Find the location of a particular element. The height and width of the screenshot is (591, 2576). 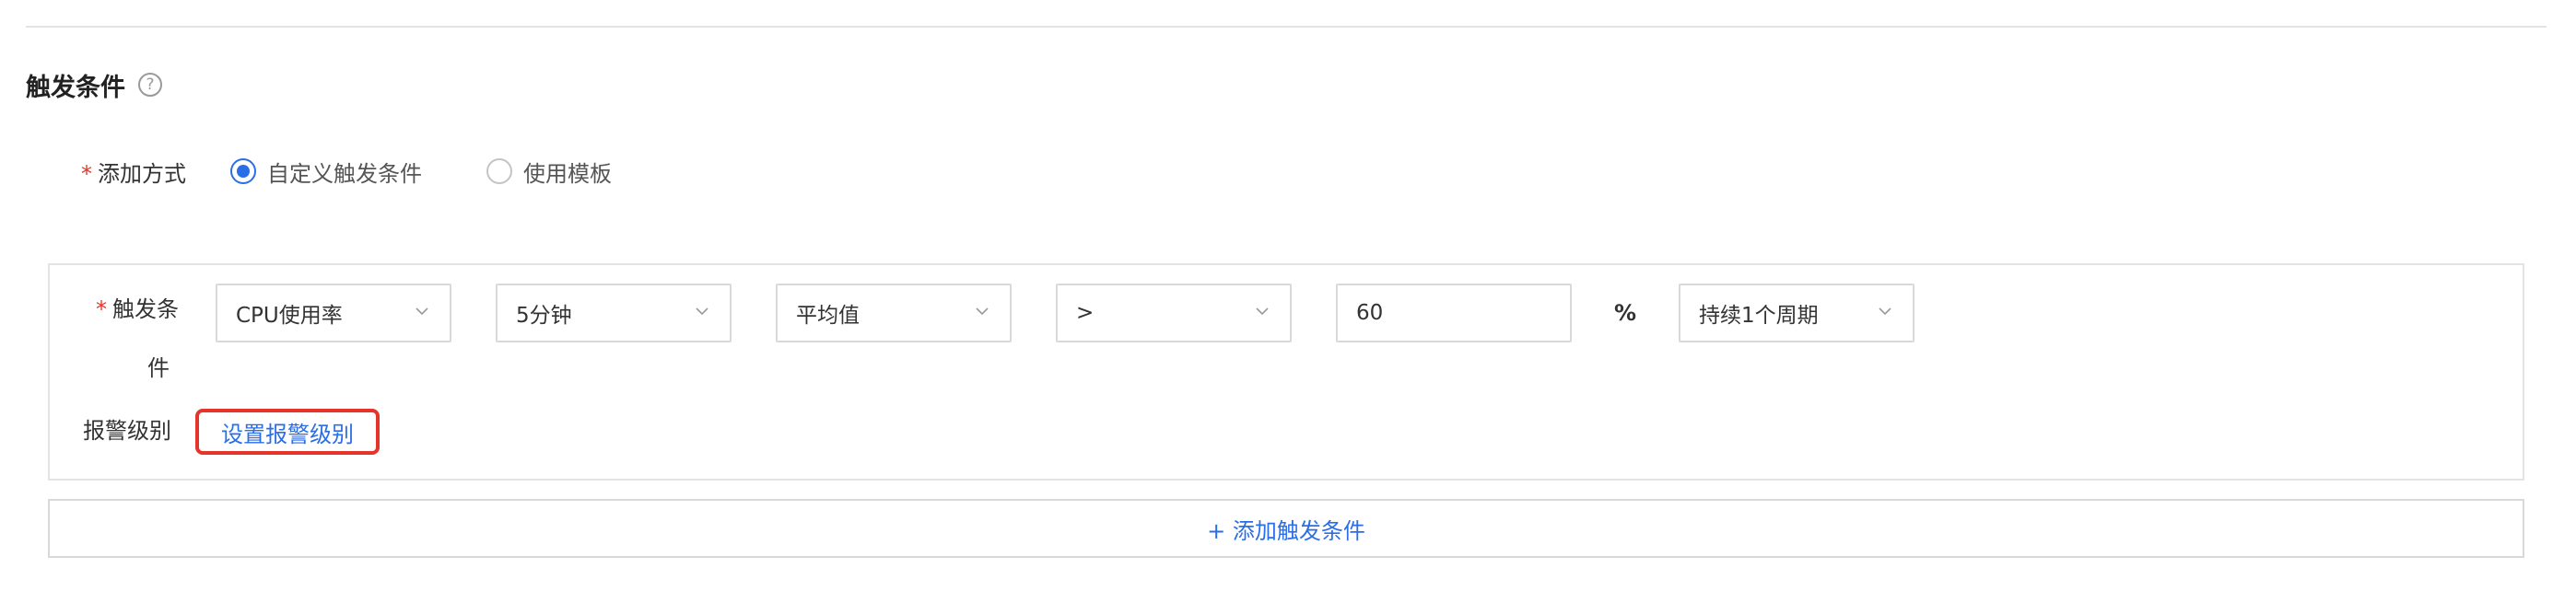

metric-select-value: CPU使用率 is located at coordinates (289, 316).